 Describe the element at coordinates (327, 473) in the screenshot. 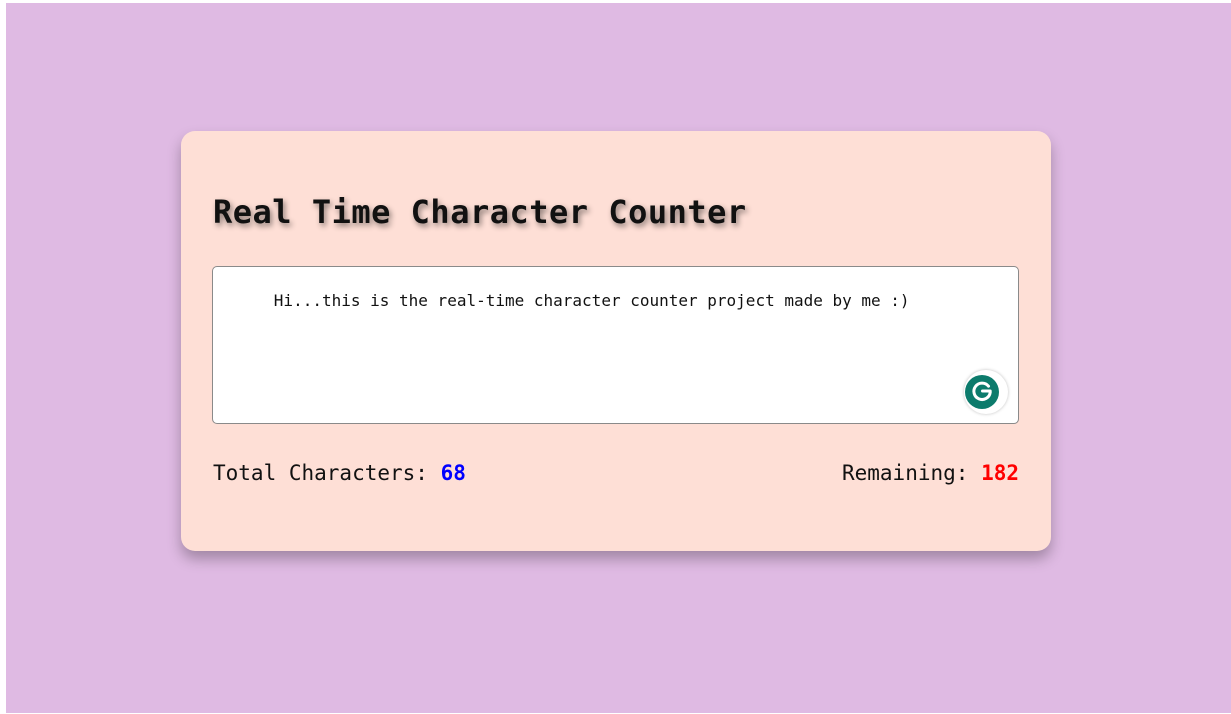

I see `total-characters-label: Total Characters:` at that location.